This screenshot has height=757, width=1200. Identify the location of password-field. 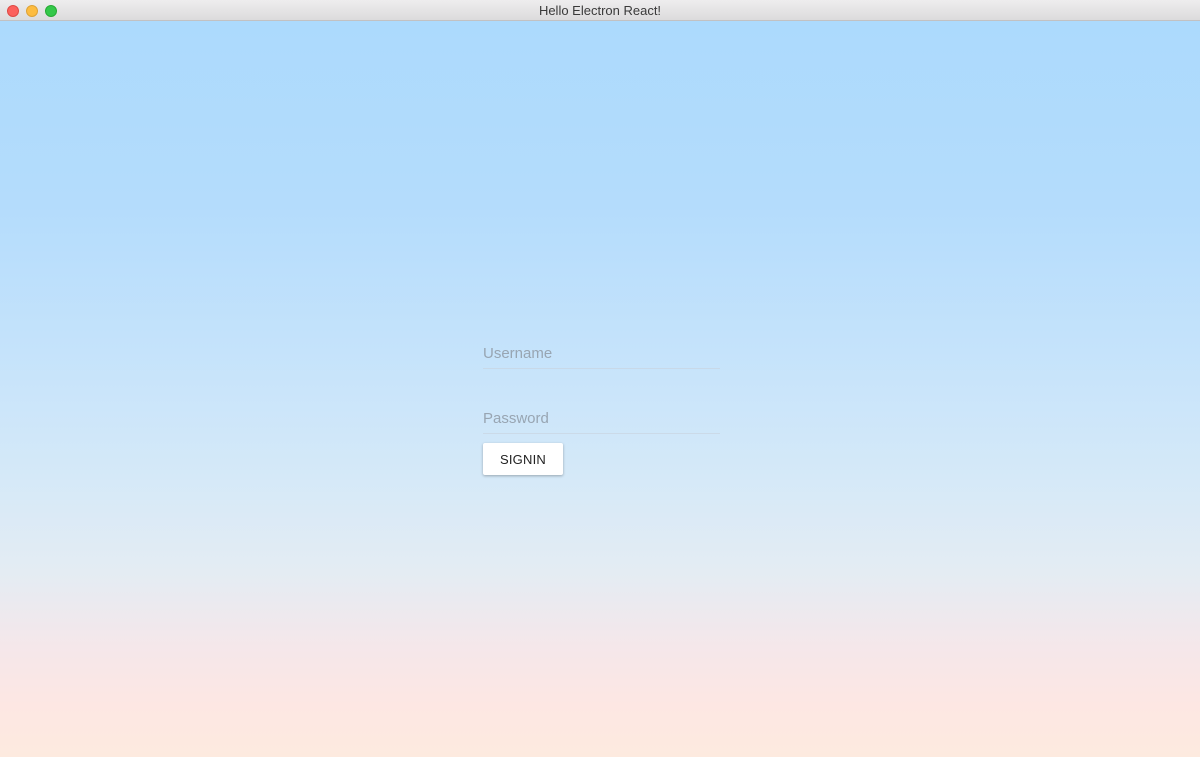
(601, 419).